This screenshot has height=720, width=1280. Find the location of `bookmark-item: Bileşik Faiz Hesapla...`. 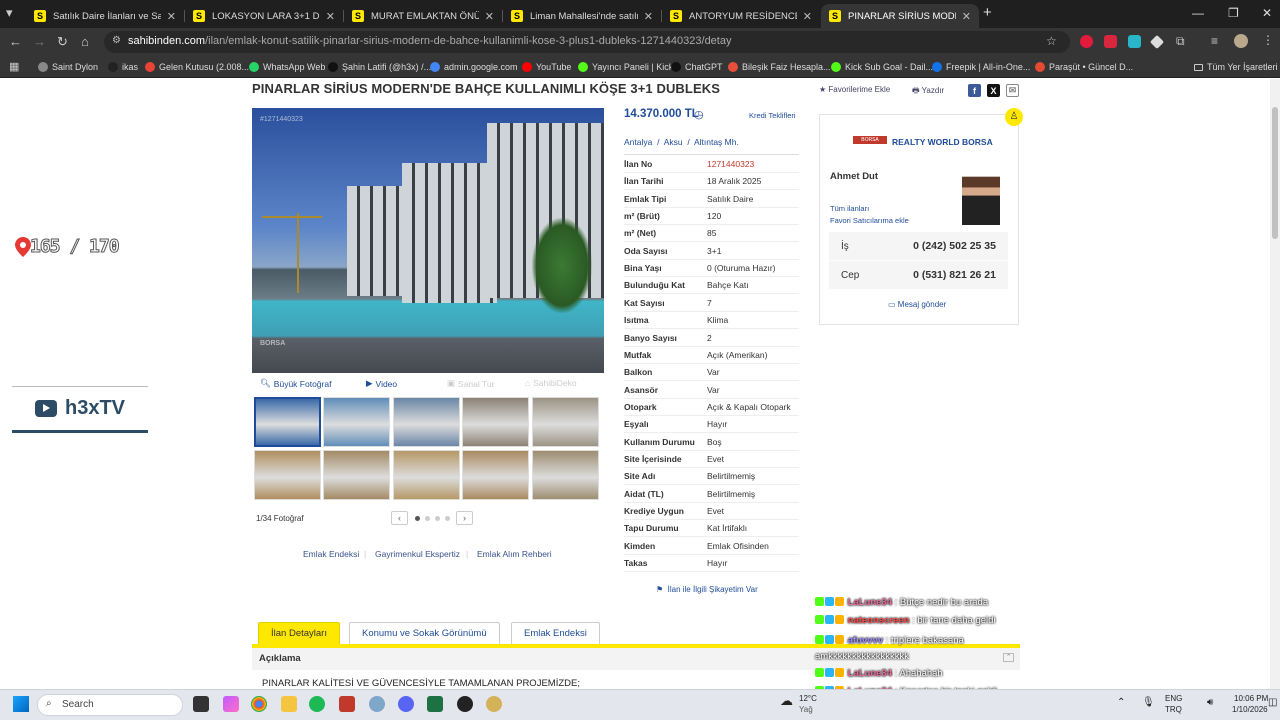

bookmark-item: Bileşik Faiz Hesapla... is located at coordinates (779, 67).